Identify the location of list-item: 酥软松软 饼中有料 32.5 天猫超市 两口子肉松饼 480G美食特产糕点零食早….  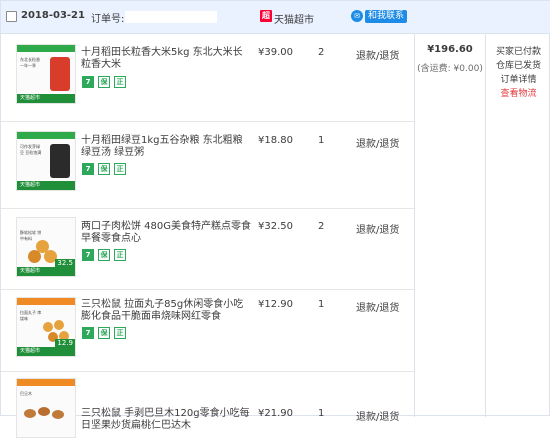
(207, 249).